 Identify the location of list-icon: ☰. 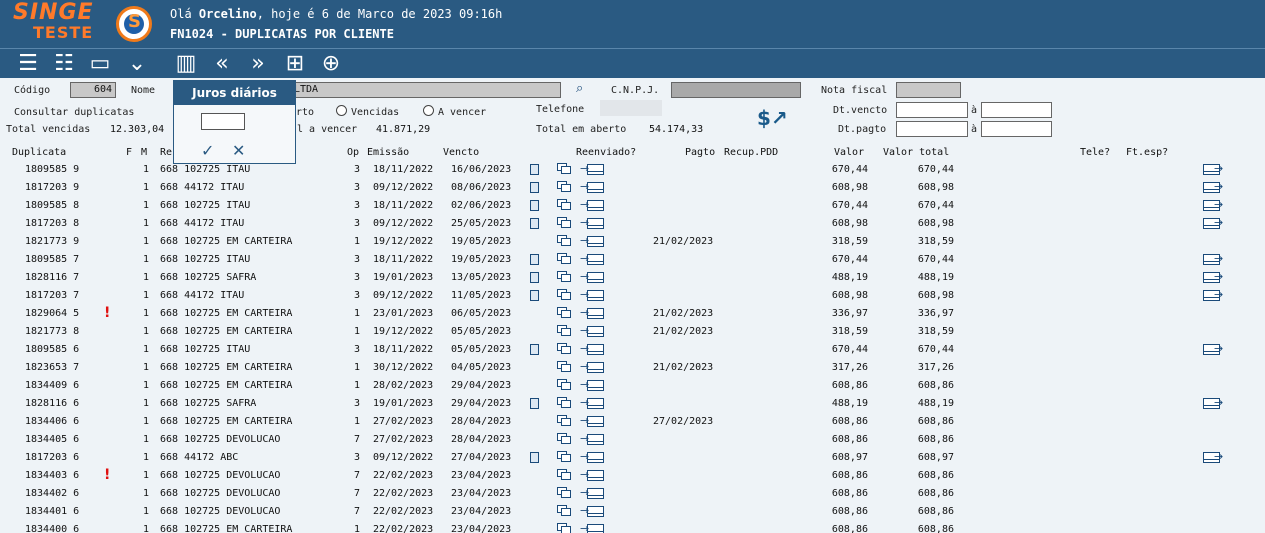
(28, 64).